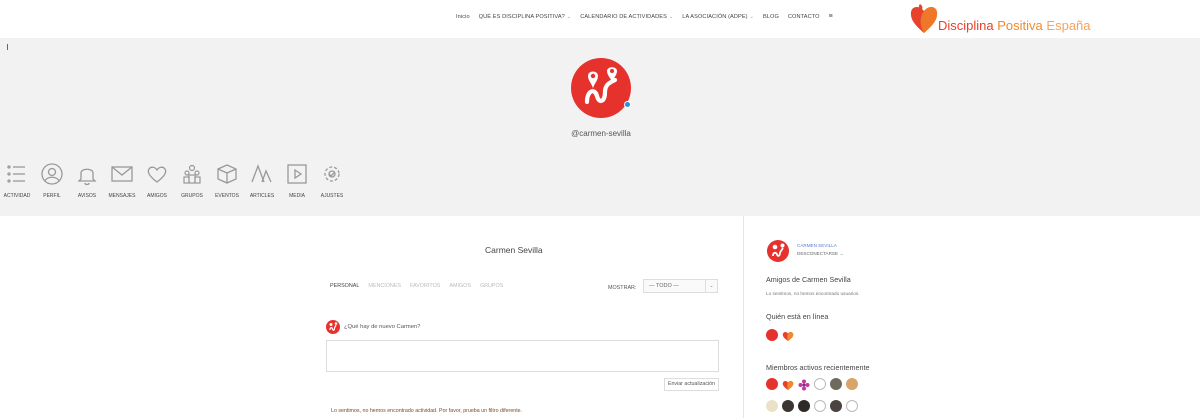 Image resolution: width=1200 pixels, height=418 pixels. I want to click on profile-avatar, so click(601, 88).